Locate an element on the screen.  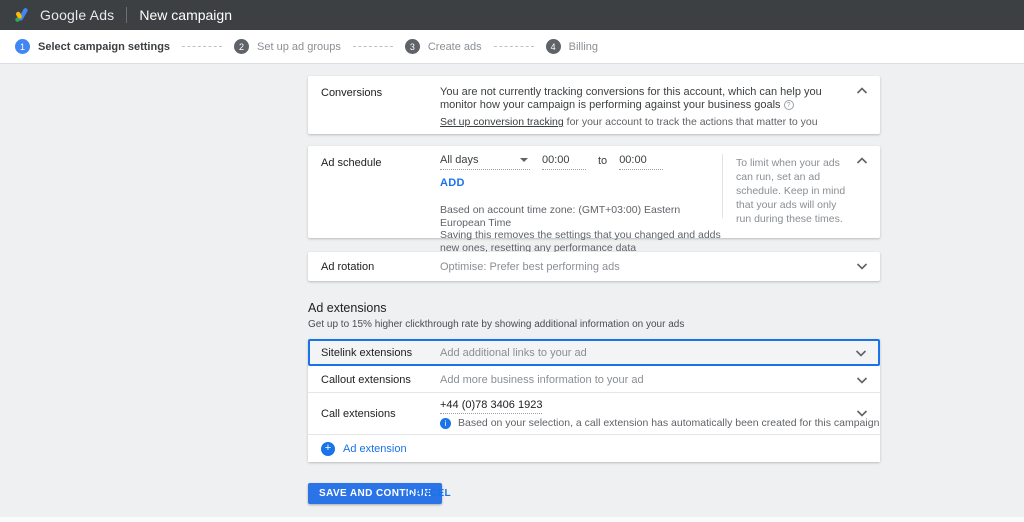
step-billing: 4 Billing is located at coordinates (572, 46).